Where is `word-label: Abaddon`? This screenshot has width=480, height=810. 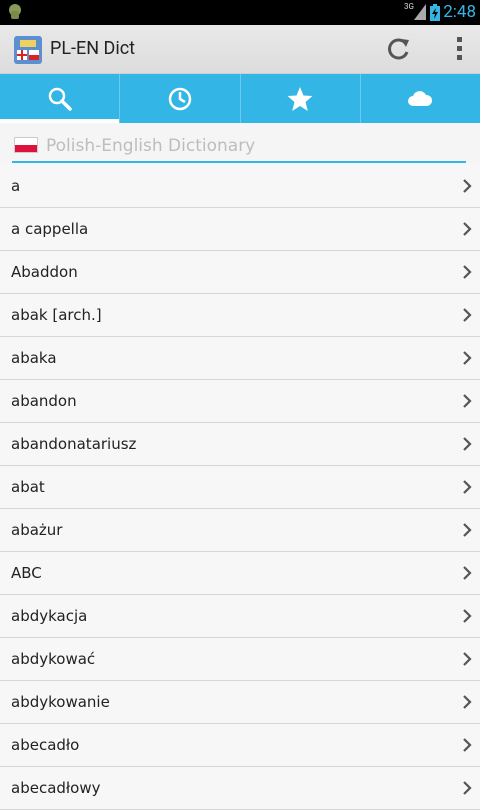 word-label: Abaddon is located at coordinates (44, 272).